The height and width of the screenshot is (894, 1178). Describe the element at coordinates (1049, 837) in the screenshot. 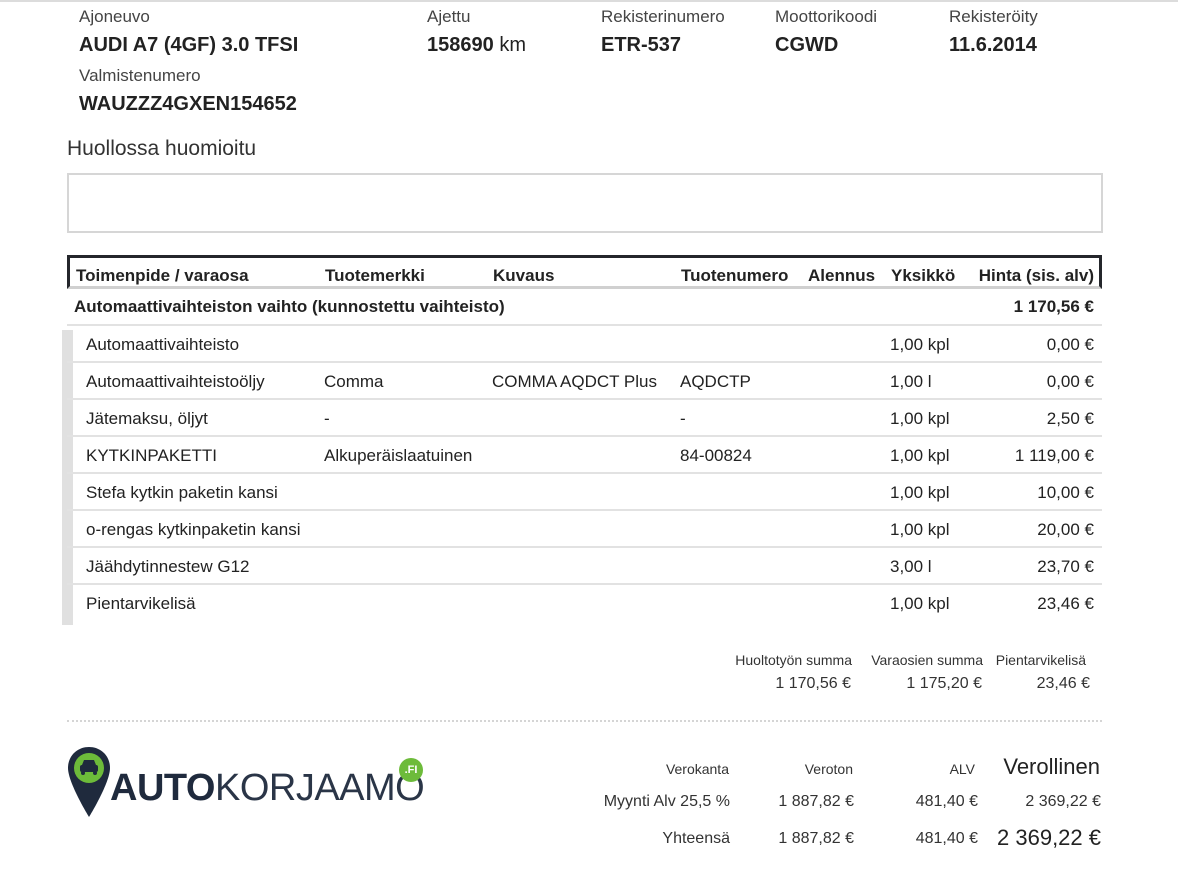

I see `total-gross-value: 2 369,22 €` at that location.